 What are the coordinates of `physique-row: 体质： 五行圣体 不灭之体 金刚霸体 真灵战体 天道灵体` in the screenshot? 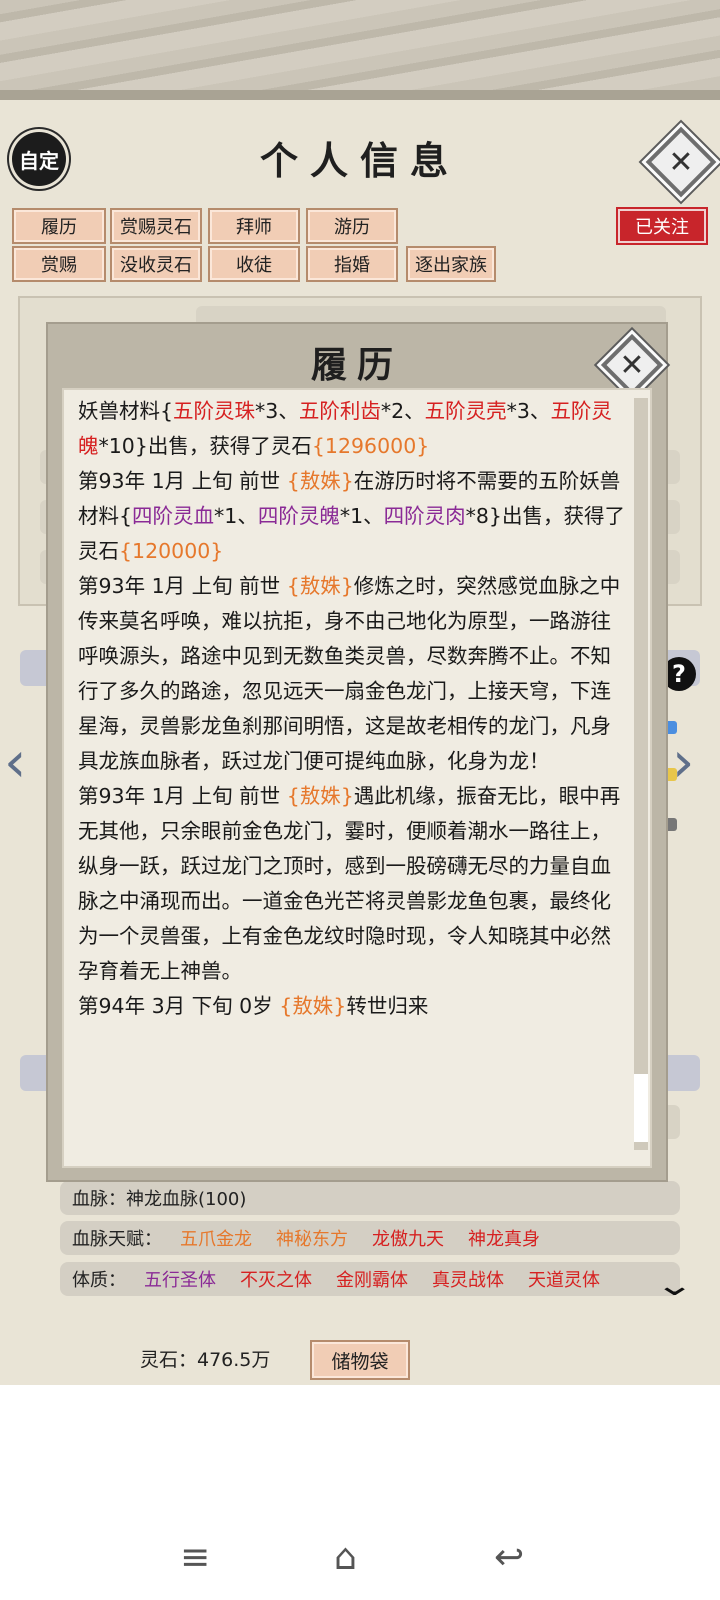 It's located at (370, 1279).